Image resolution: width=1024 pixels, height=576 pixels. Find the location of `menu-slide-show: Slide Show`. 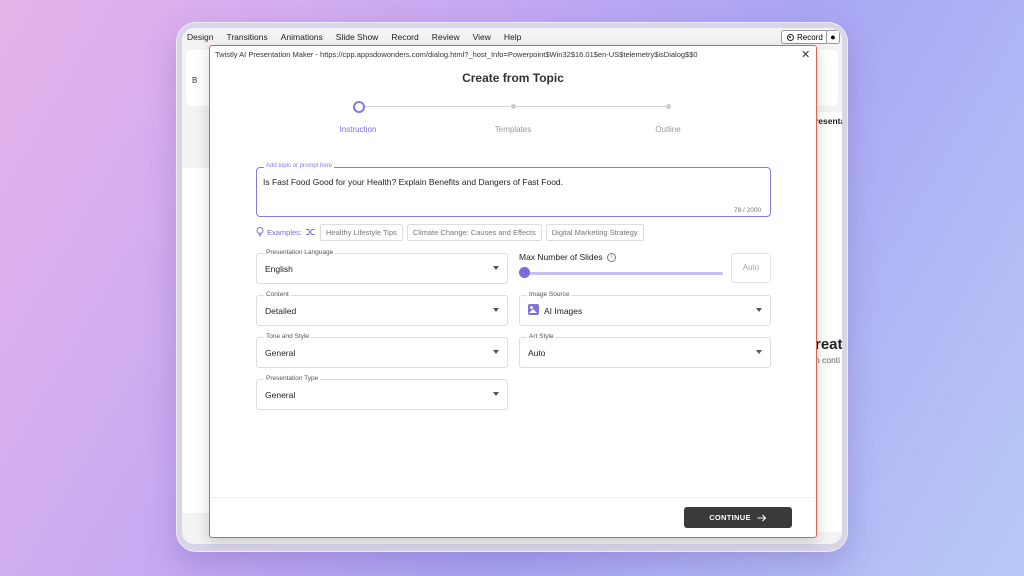

menu-slide-show: Slide Show is located at coordinates (357, 37).